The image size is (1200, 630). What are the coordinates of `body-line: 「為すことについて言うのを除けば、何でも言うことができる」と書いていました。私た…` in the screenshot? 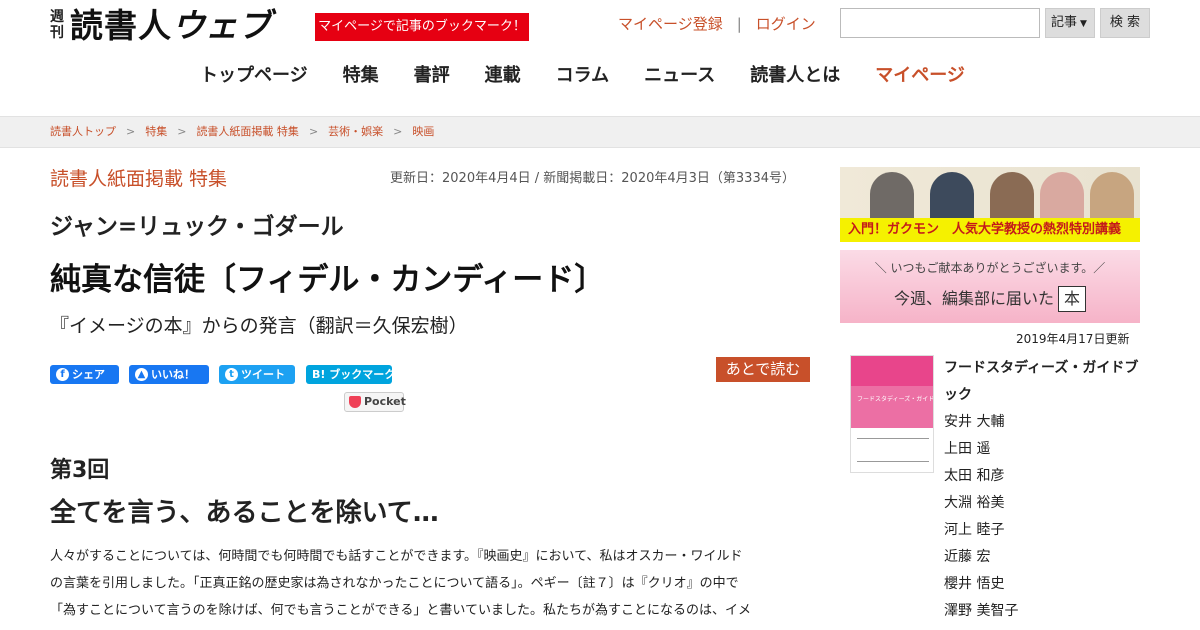 It's located at (400, 610).